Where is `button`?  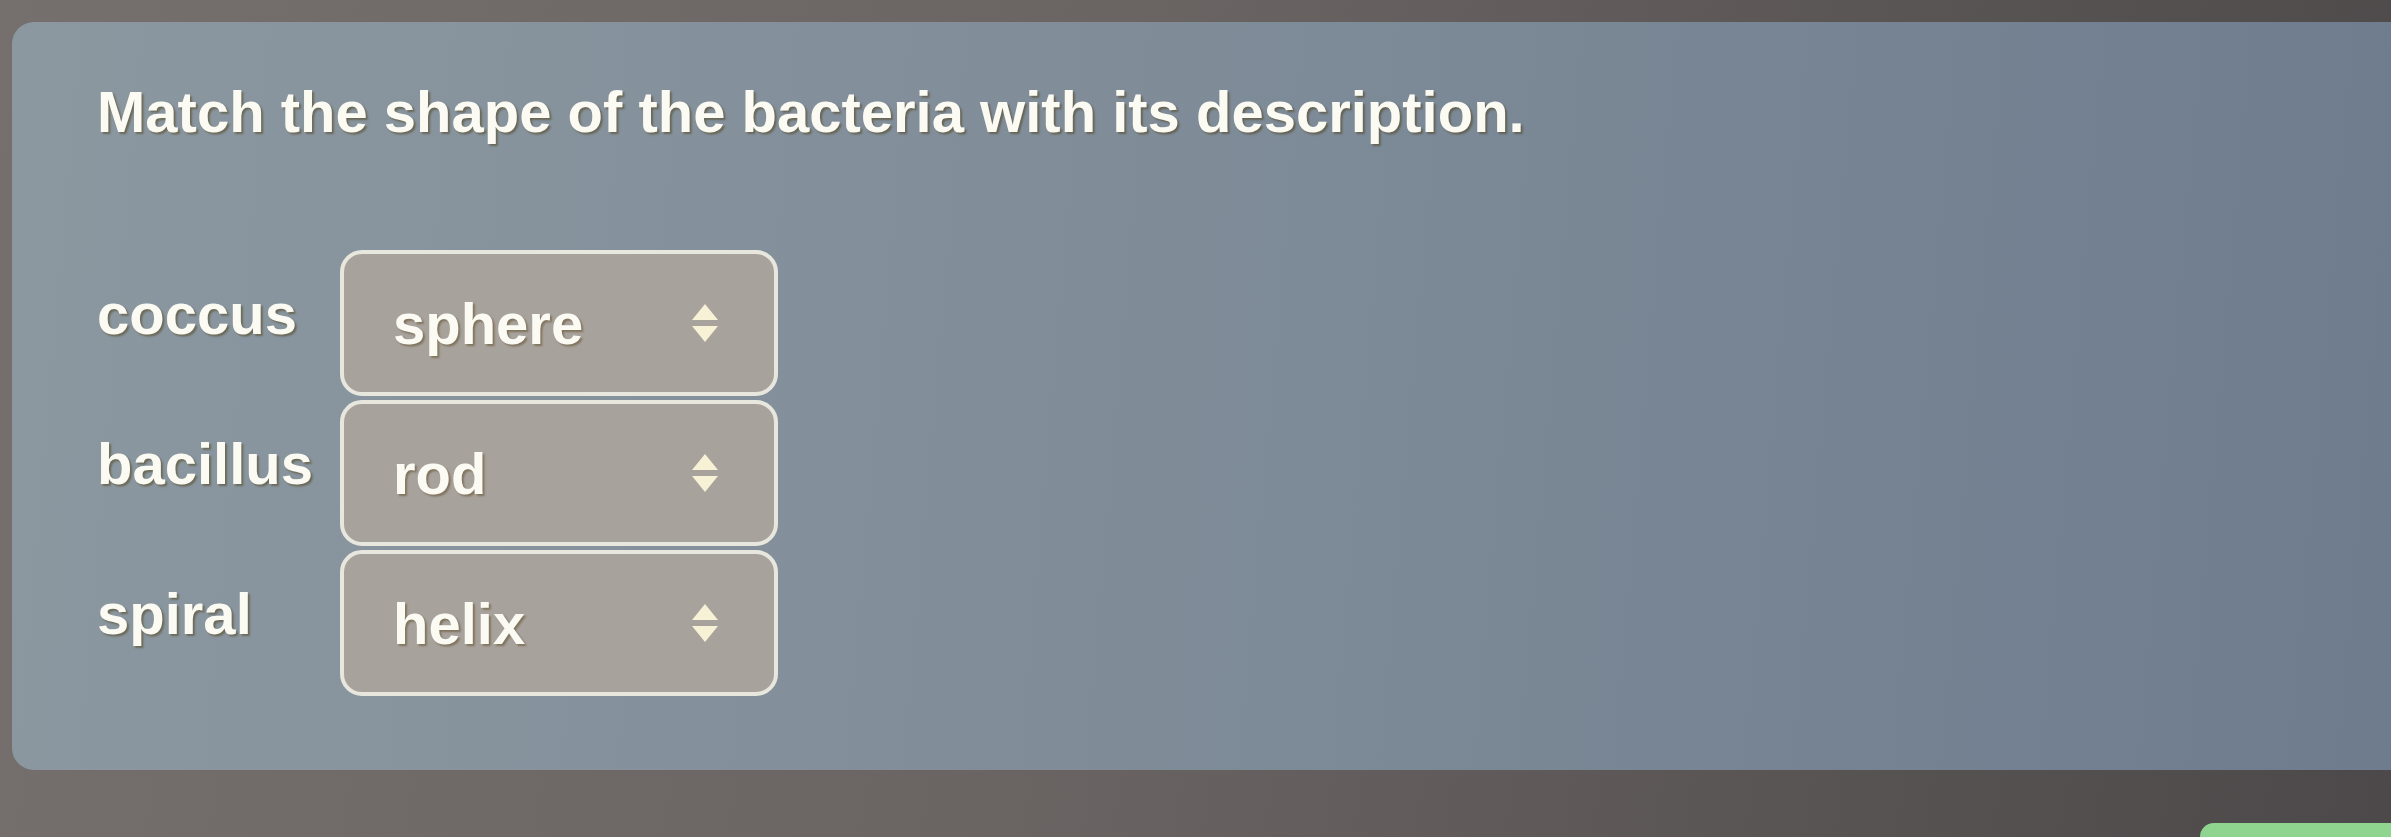
button is located at coordinates (2295, 830).